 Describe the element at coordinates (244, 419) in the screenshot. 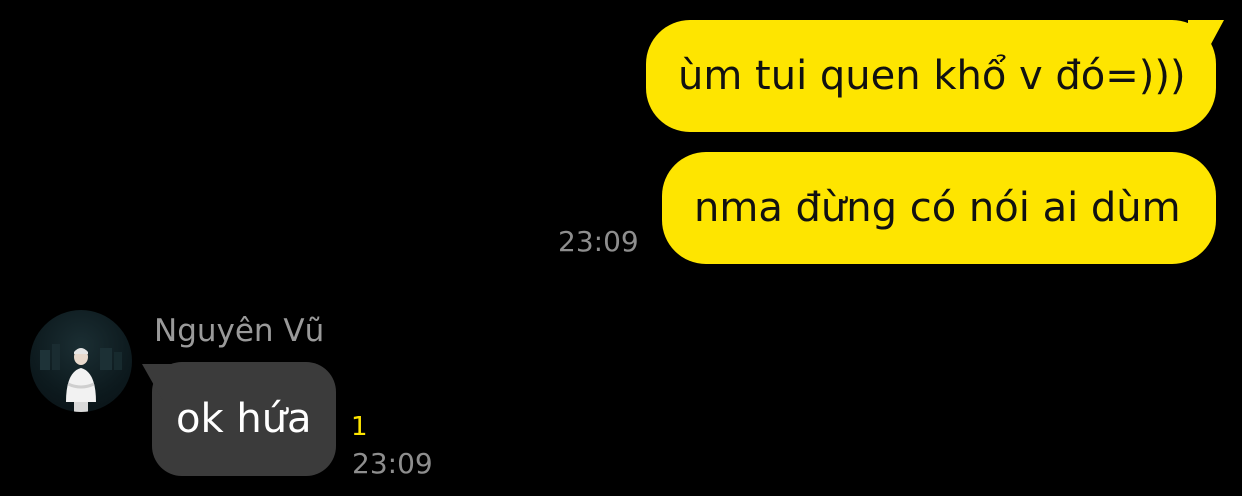

I see `message-text: ok hứa` at that location.